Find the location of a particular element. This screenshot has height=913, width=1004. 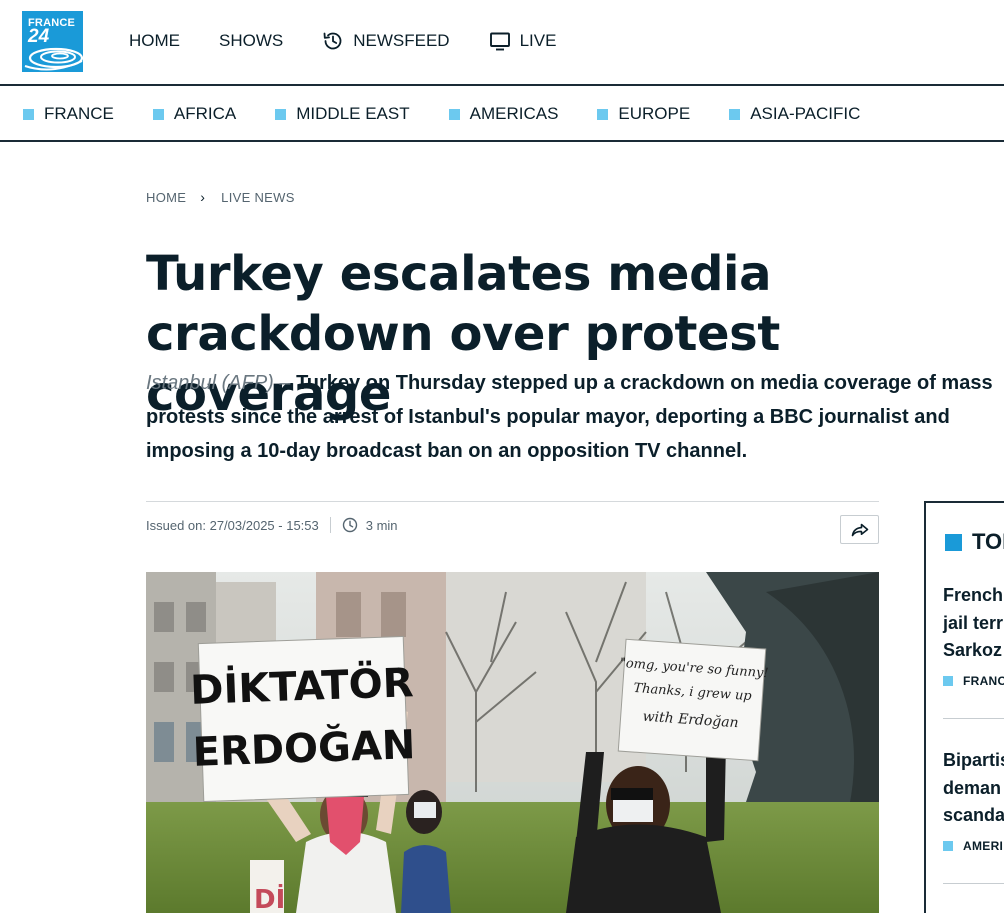

sign-left-line2: ERDOĞAN is located at coordinates (304, 748).